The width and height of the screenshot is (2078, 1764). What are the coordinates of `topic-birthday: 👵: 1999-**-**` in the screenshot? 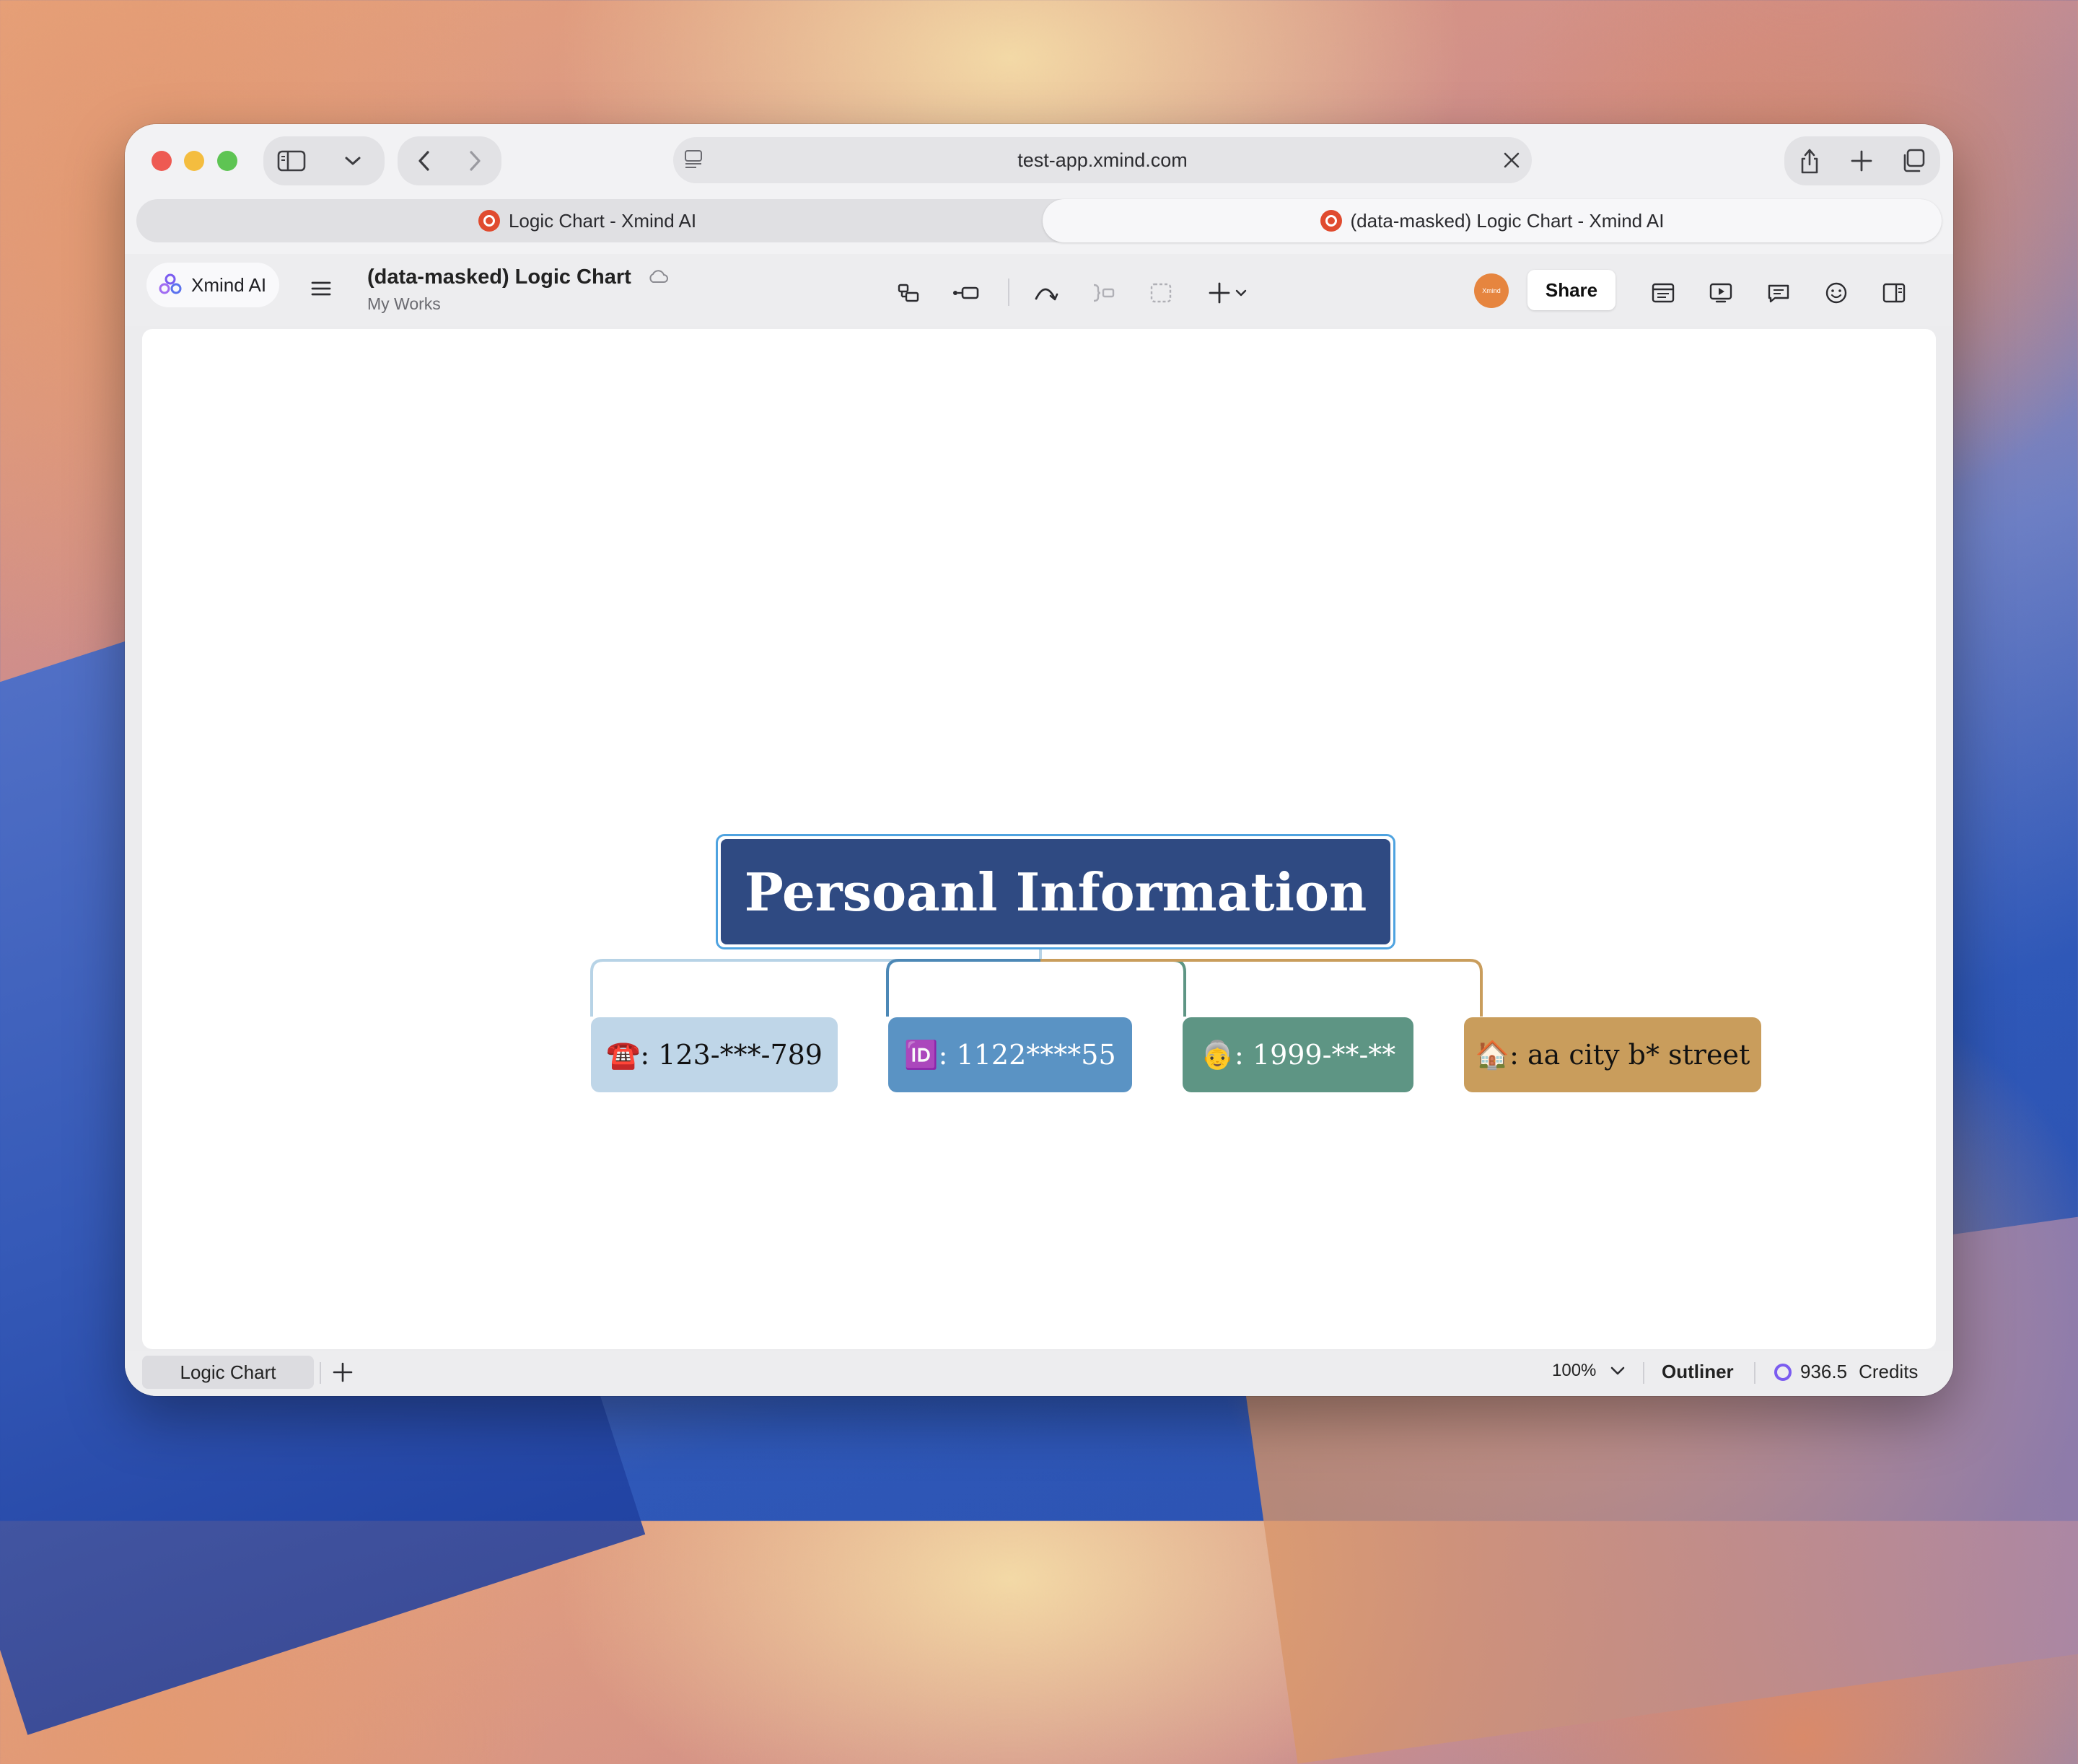 It's located at (1298, 1054).